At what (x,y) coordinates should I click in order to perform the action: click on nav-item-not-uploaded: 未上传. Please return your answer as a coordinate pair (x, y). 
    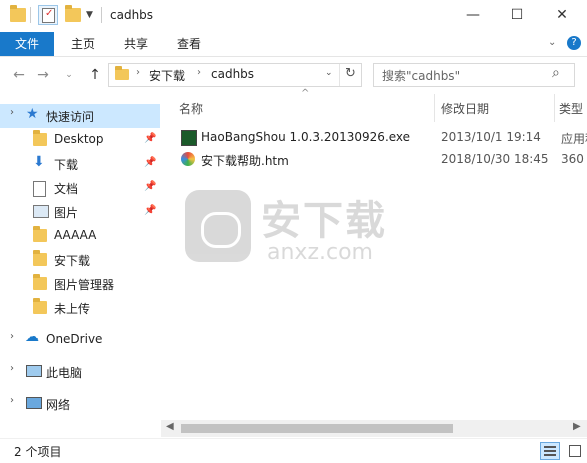
    Looking at the image, I should click on (80, 308).